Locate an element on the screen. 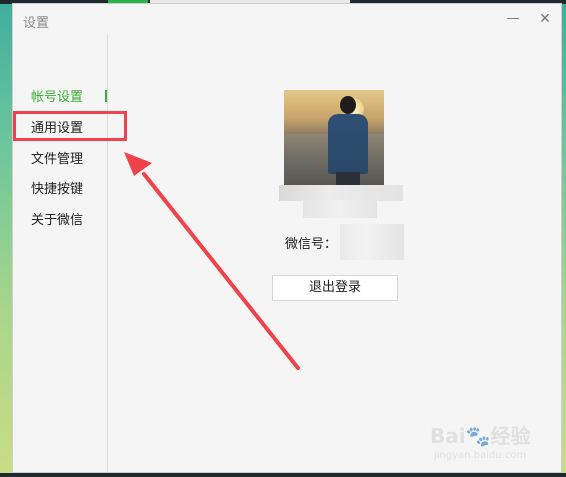 Image resolution: width=566 pixels, height=477 pixels. sidebar-item-account-settings: 帐号设置 is located at coordinates (57, 98).